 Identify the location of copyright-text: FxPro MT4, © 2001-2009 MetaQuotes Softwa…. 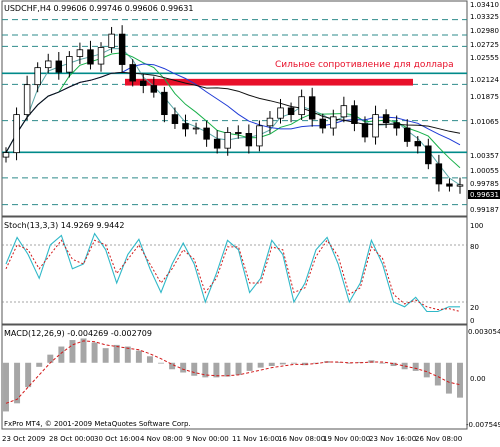
(97, 424).